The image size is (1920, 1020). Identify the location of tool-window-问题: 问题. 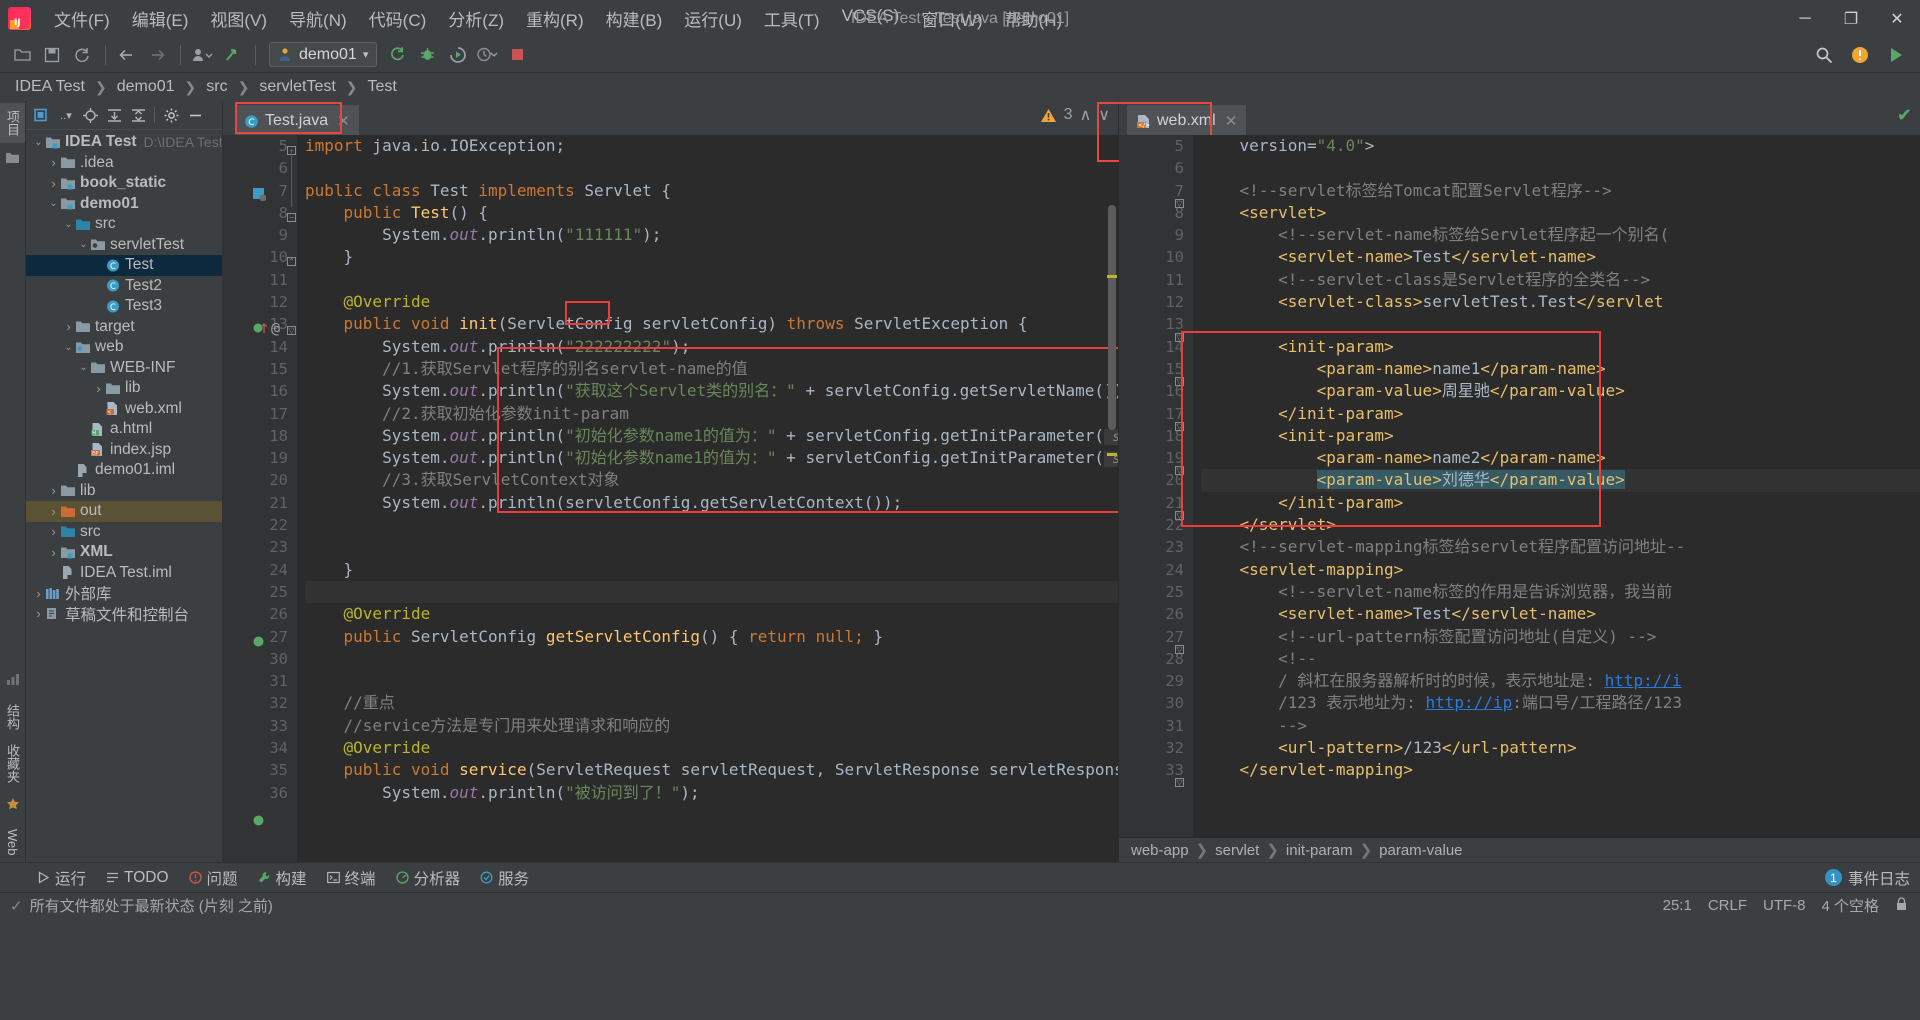
(213, 878).